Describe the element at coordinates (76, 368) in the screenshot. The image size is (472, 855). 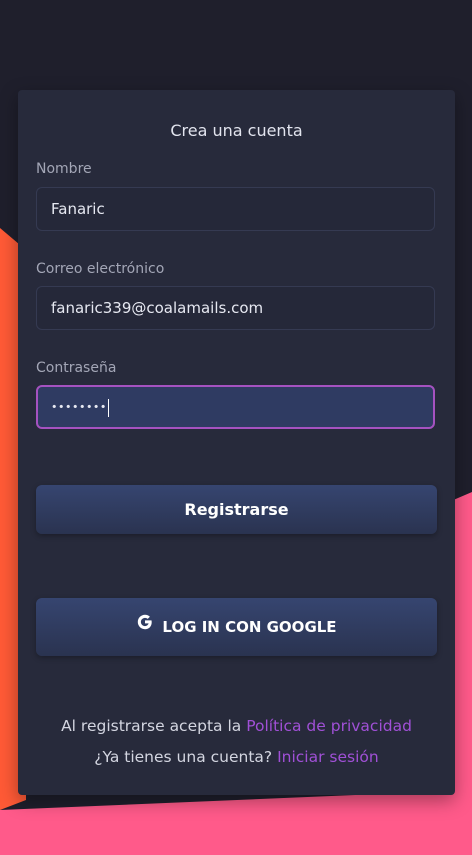
I see `password-label: Contraseña` at that location.